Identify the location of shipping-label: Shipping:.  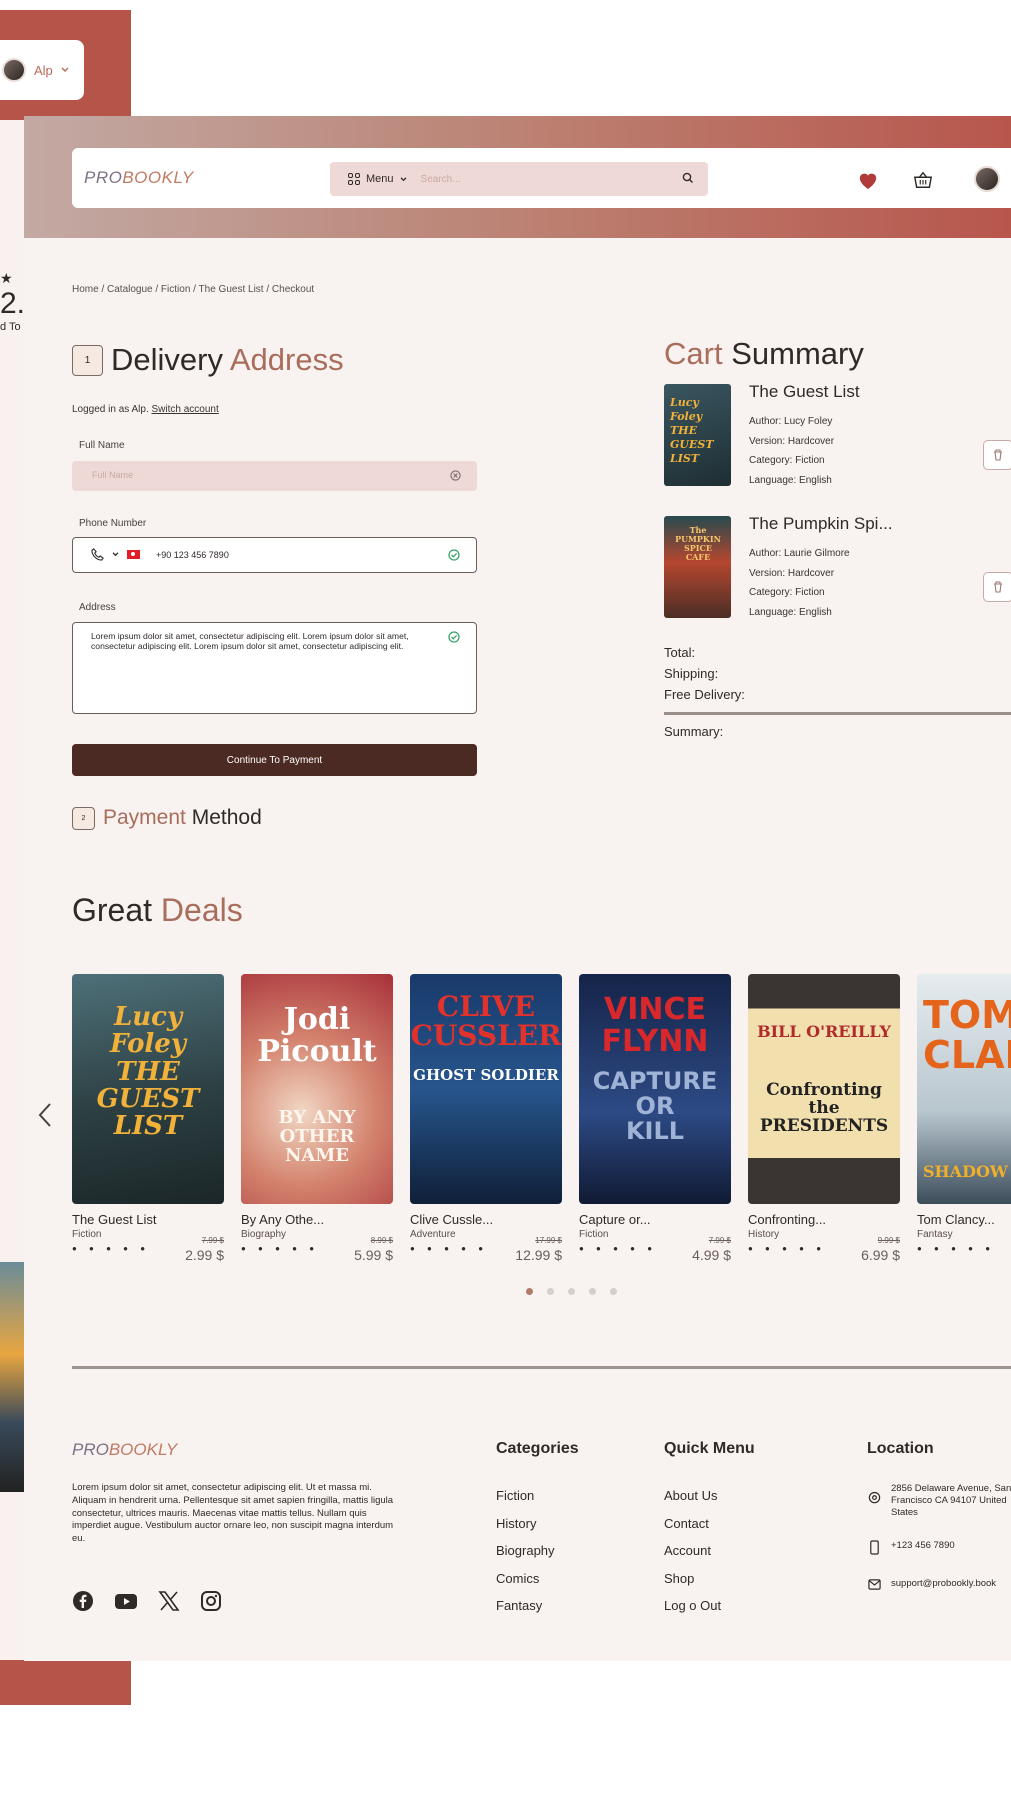
(691, 673).